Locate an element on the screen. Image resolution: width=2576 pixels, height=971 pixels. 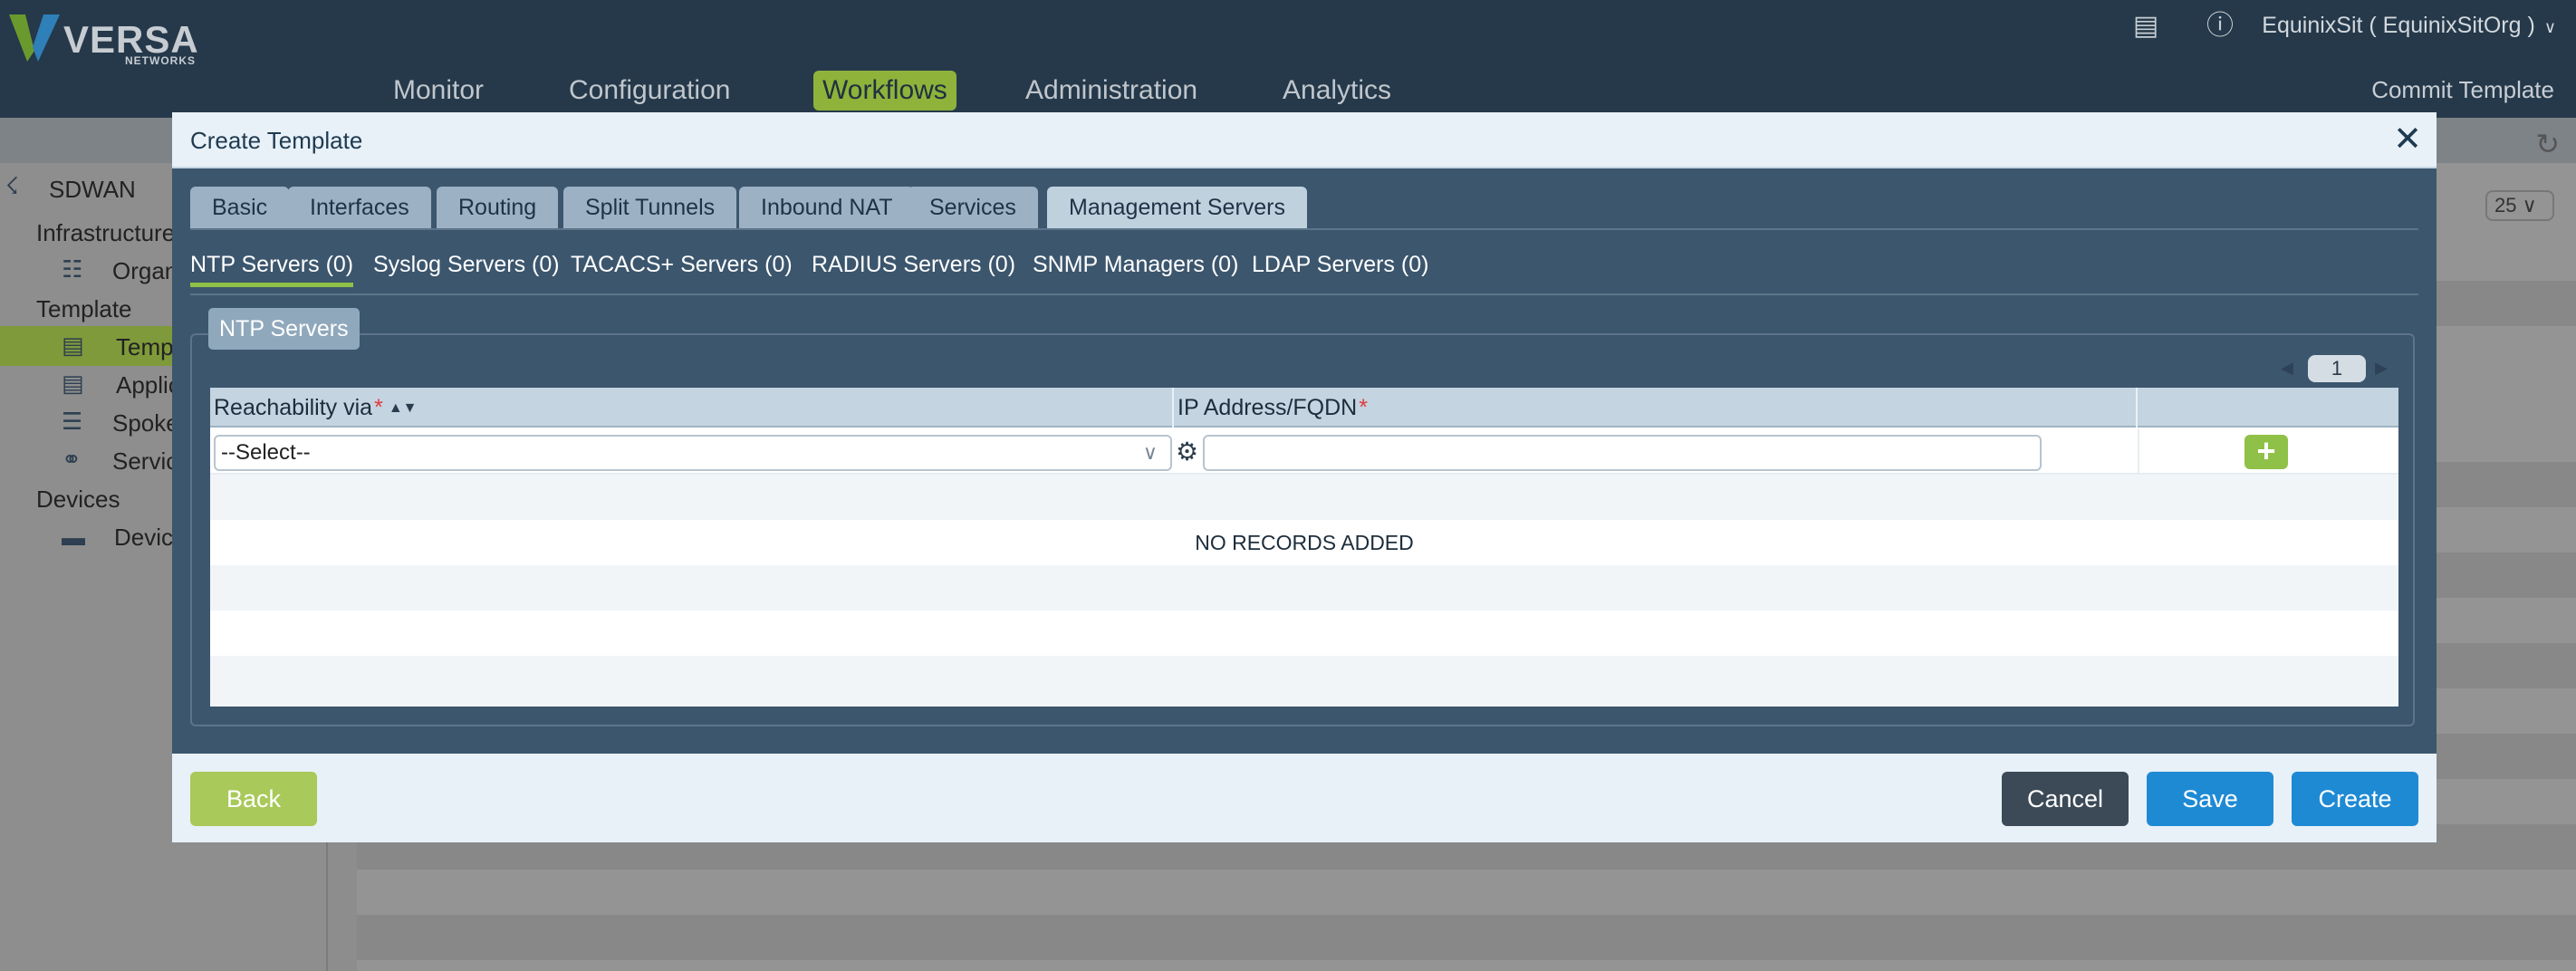
subtabs-divider is located at coordinates (1304, 294).